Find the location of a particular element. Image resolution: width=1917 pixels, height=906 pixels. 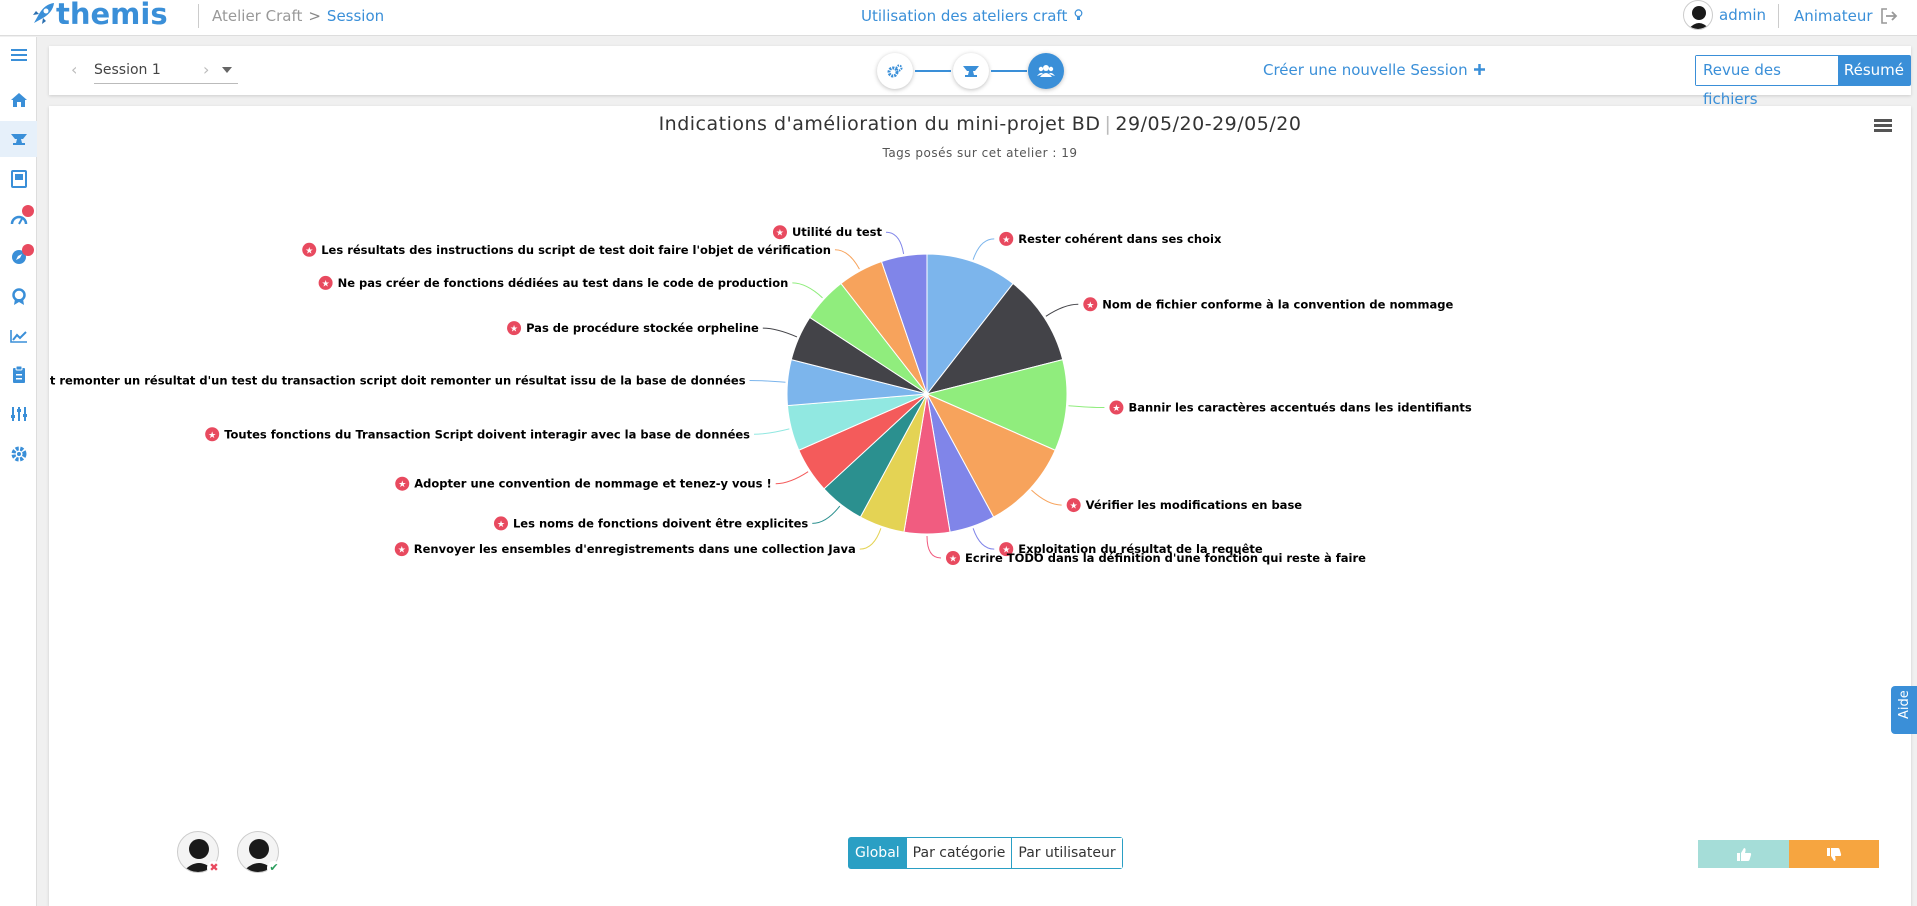

step-workshop is located at coordinates (971, 71).